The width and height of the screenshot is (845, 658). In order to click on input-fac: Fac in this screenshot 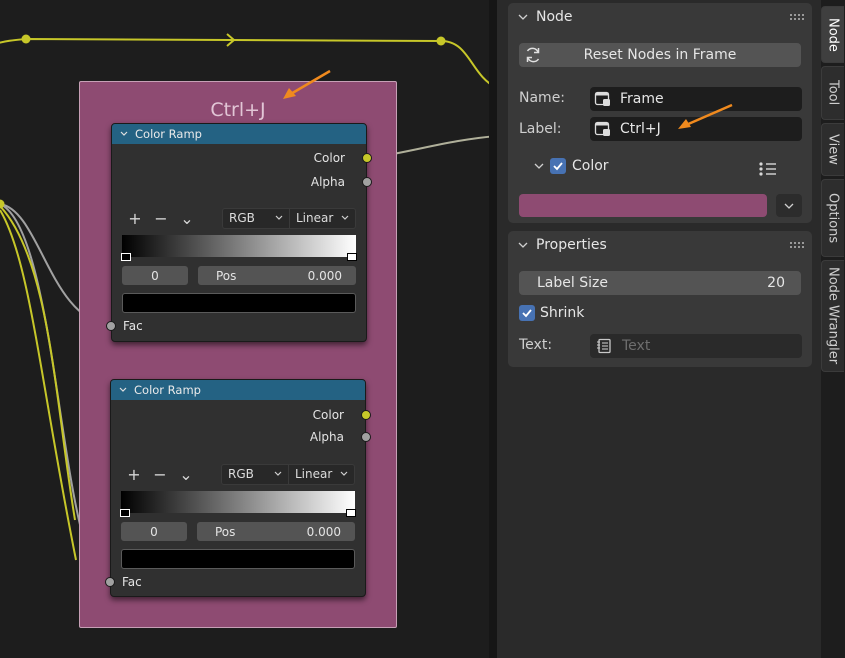, I will do `click(124, 326)`.